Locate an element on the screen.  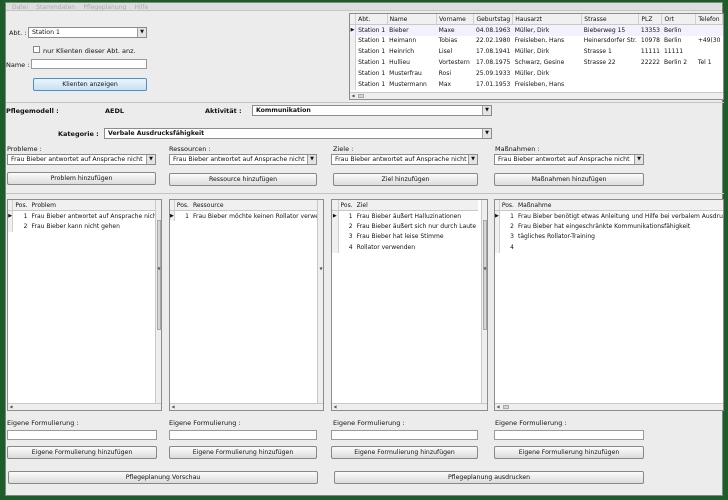
care-plan-preview-button: Pflegeplanung Vorschau is located at coordinates (163, 477).